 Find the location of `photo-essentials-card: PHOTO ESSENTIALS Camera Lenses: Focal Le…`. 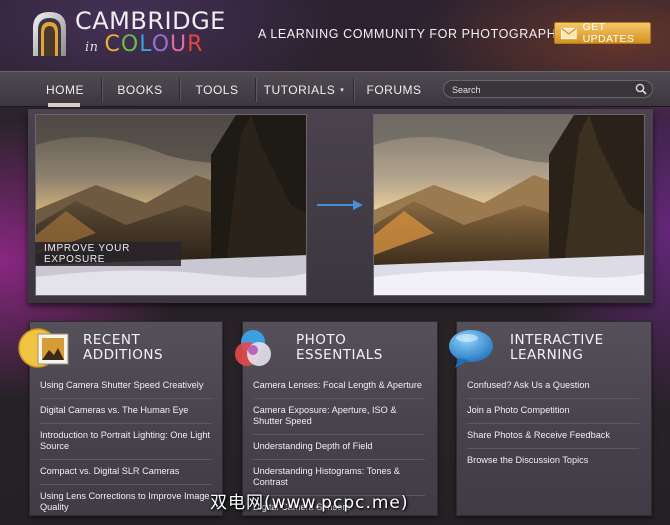

photo-essentials-card: PHOTO ESSENTIALS Camera Lenses: Focal Le… is located at coordinates (336, 418).